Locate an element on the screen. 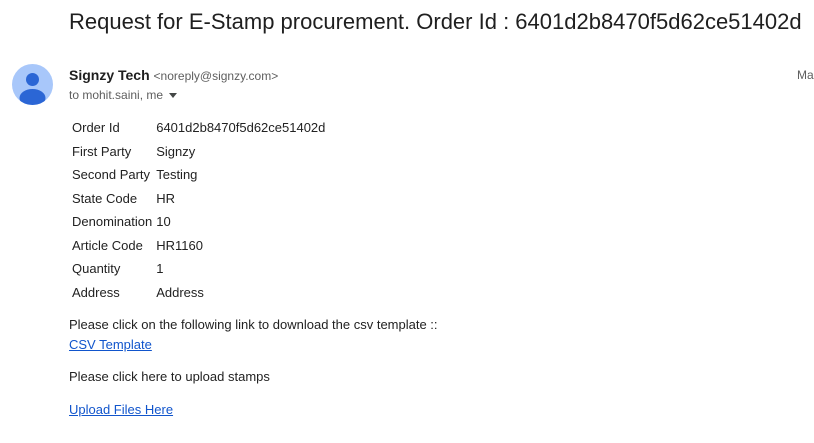 Image resolution: width=814 pixels, height=443 pixels. sender-line: Signzy Tech <noreply@signzy.com> is located at coordinates (173, 75).